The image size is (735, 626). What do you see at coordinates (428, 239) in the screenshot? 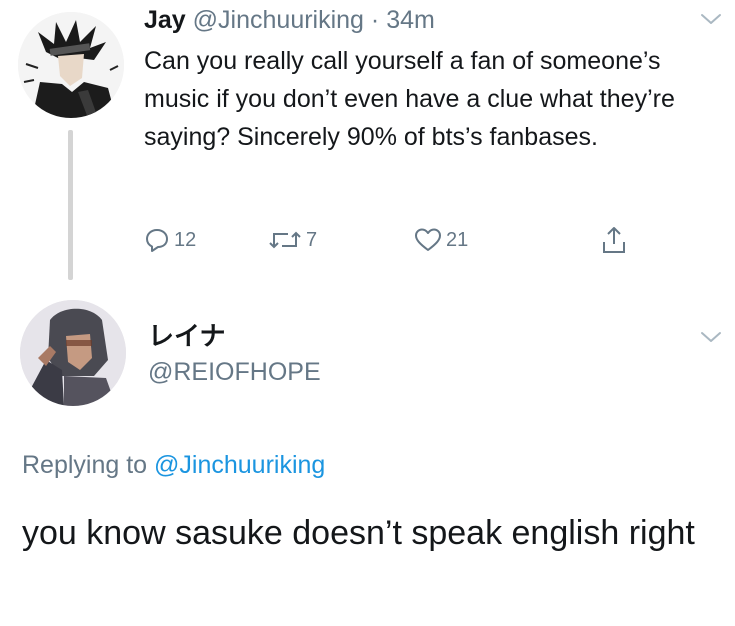
I see `heart-icon` at bounding box center [428, 239].